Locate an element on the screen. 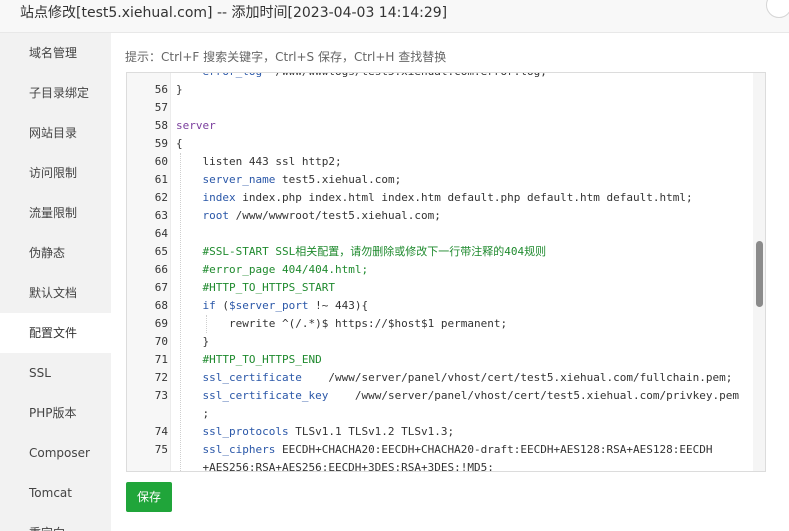  code-text: #error_page 404/404.html; is located at coordinates (285, 269).